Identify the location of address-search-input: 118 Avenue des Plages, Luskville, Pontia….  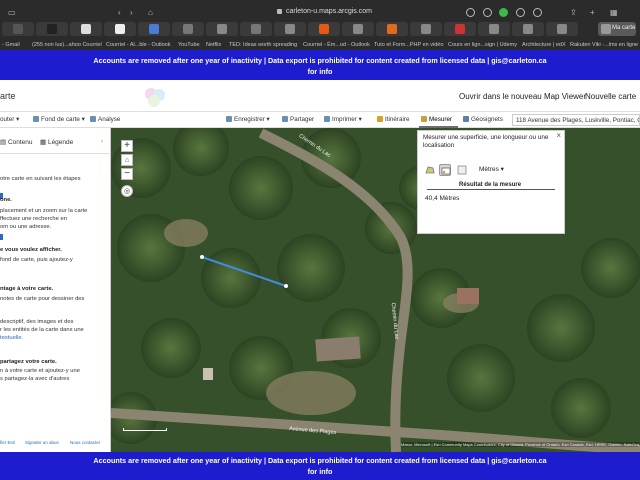
(576, 120).